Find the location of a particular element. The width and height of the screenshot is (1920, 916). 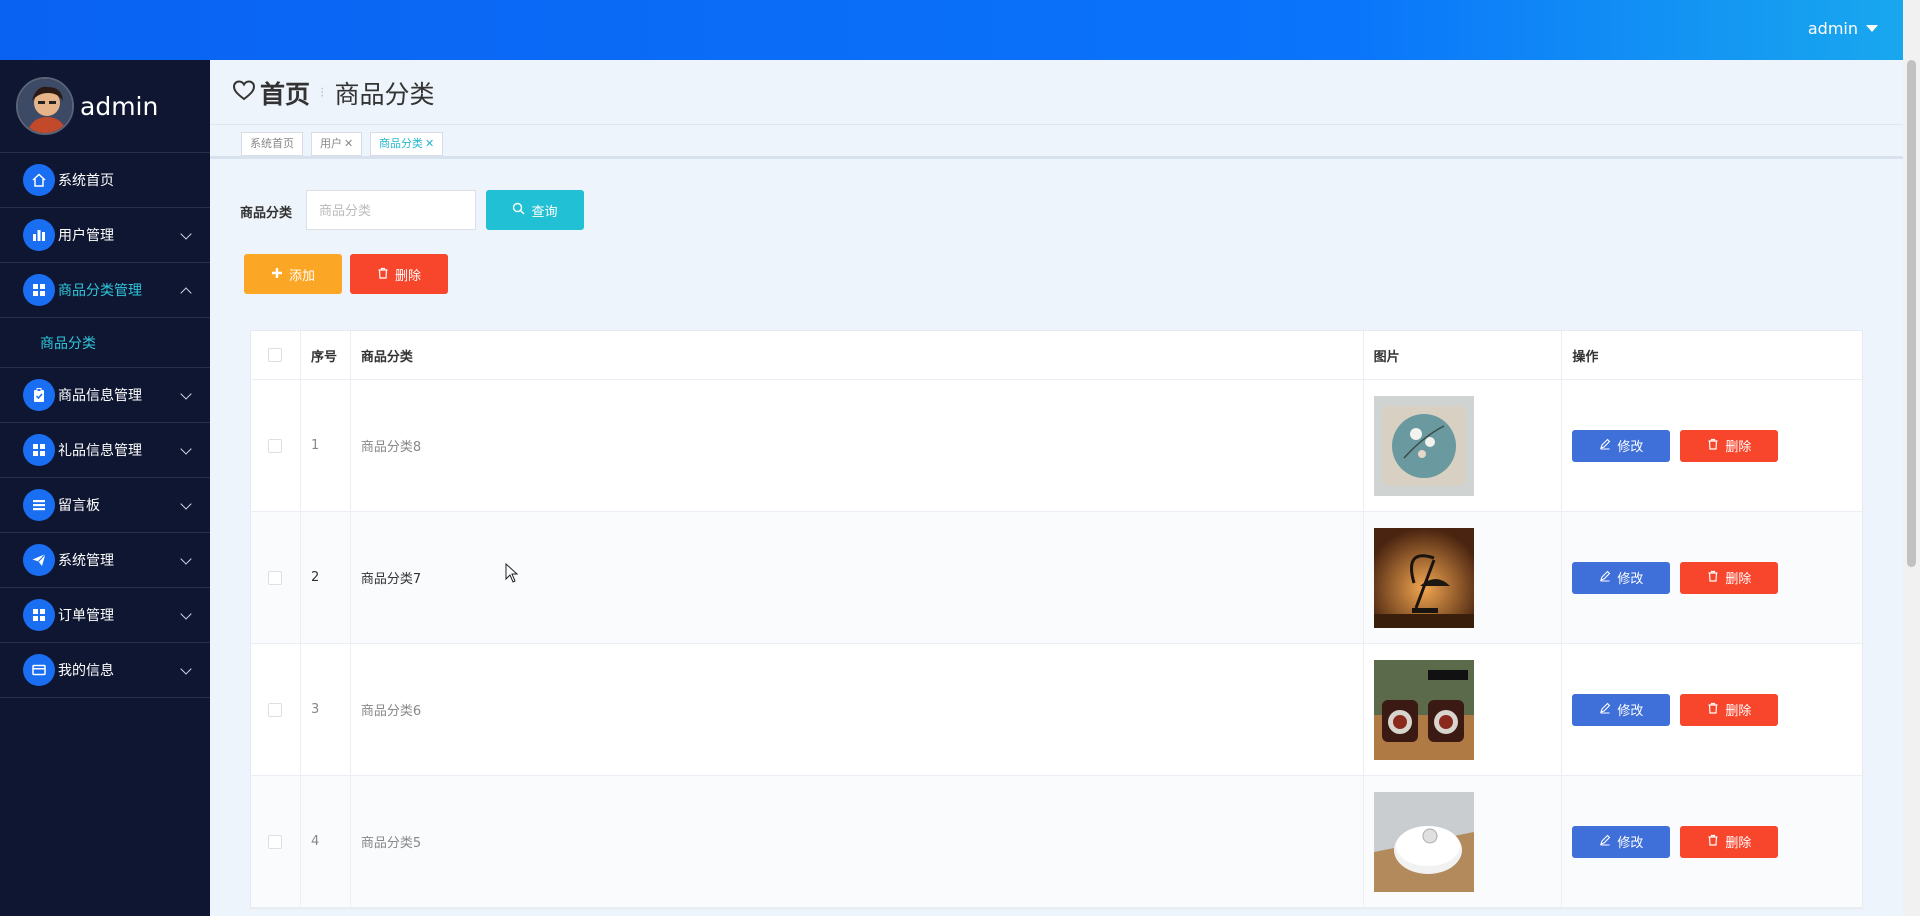

sidebar-item-product-info: 商品信息管理 is located at coordinates (105, 395).